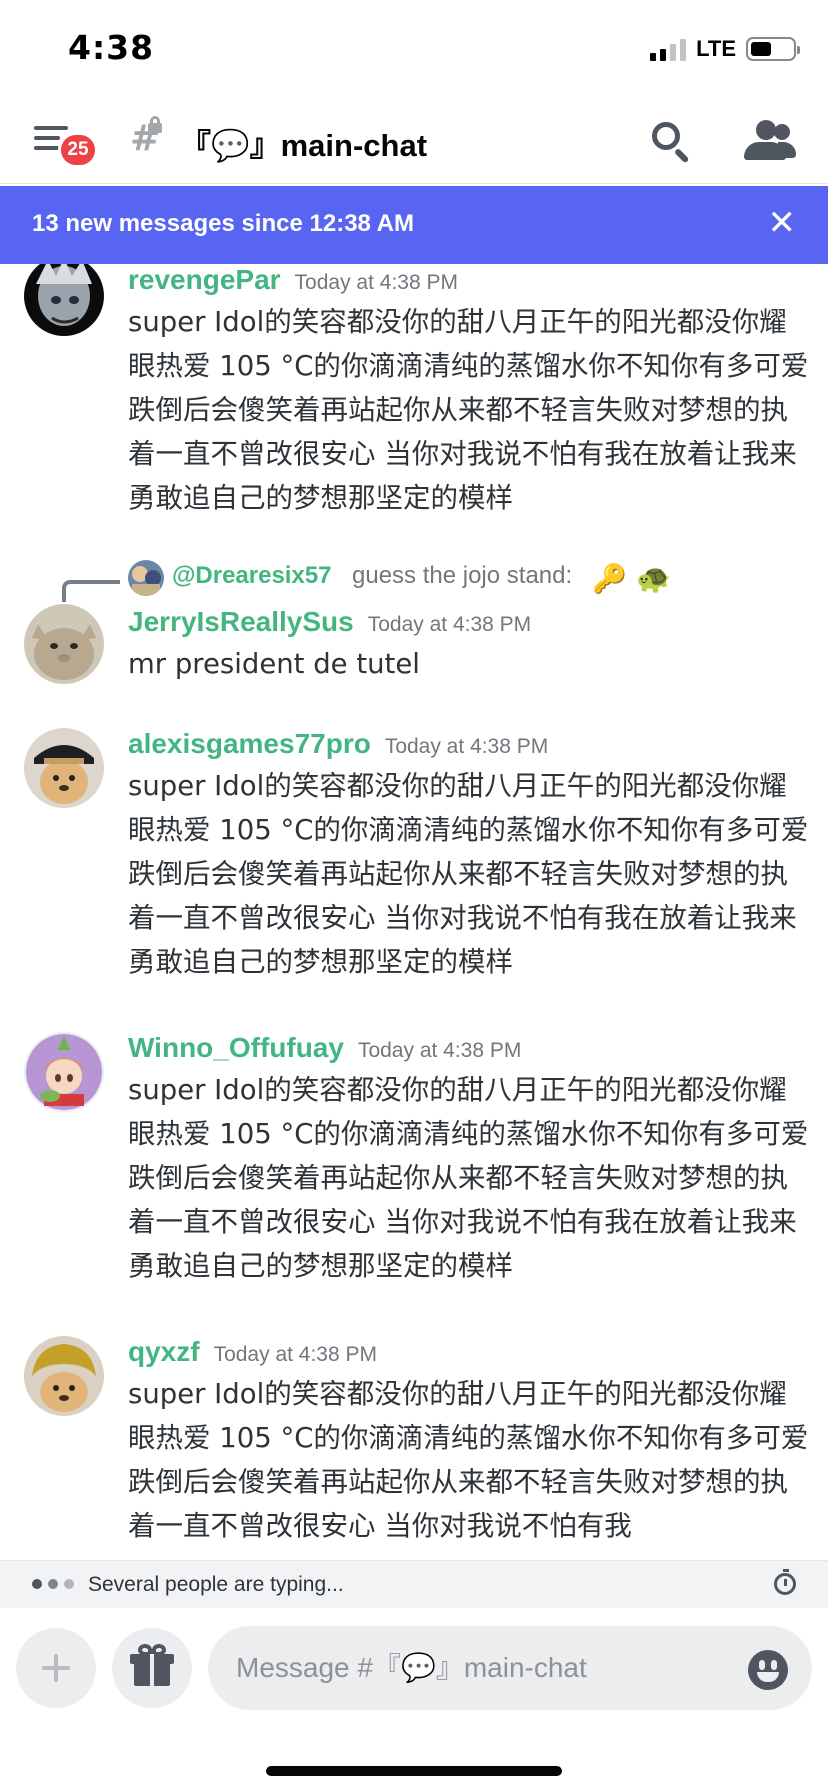 Image resolution: width=828 pixels, height=1792 pixels. I want to click on lock-icon, so click(155, 124).